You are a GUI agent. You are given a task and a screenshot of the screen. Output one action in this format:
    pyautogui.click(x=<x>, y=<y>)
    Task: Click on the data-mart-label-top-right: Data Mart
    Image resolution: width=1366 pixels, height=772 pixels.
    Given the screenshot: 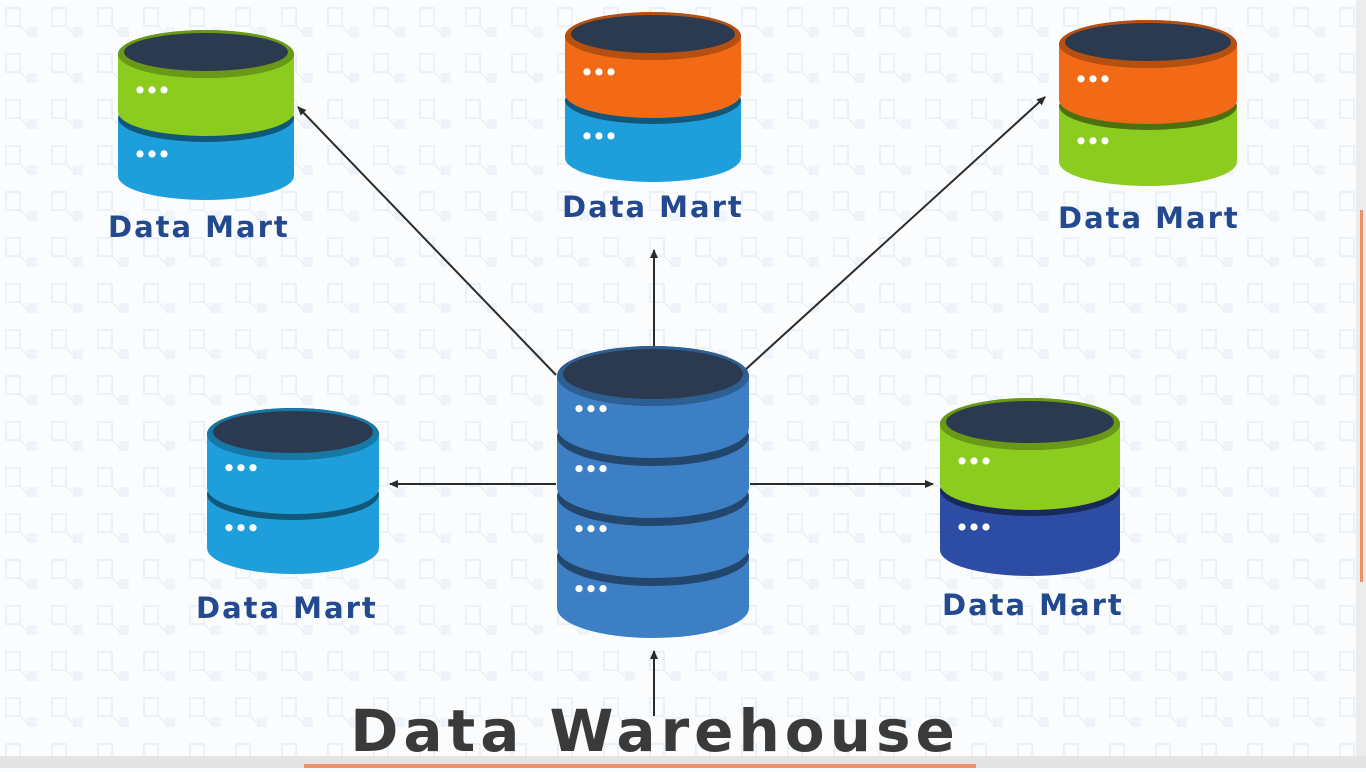 What is the action you would take?
    pyautogui.click(x=1149, y=218)
    